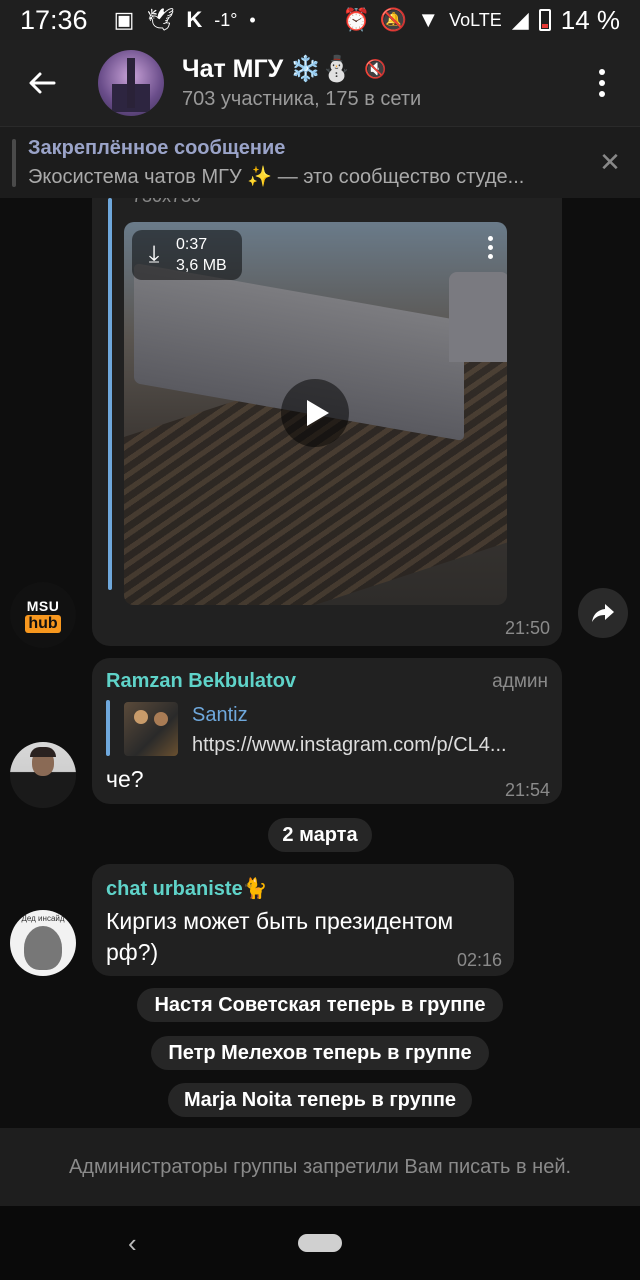  What do you see at coordinates (280, 921) in the screenshot?
I see `message-text-line1: Киргиз может быть президентом` at bounding box center [280, 921].